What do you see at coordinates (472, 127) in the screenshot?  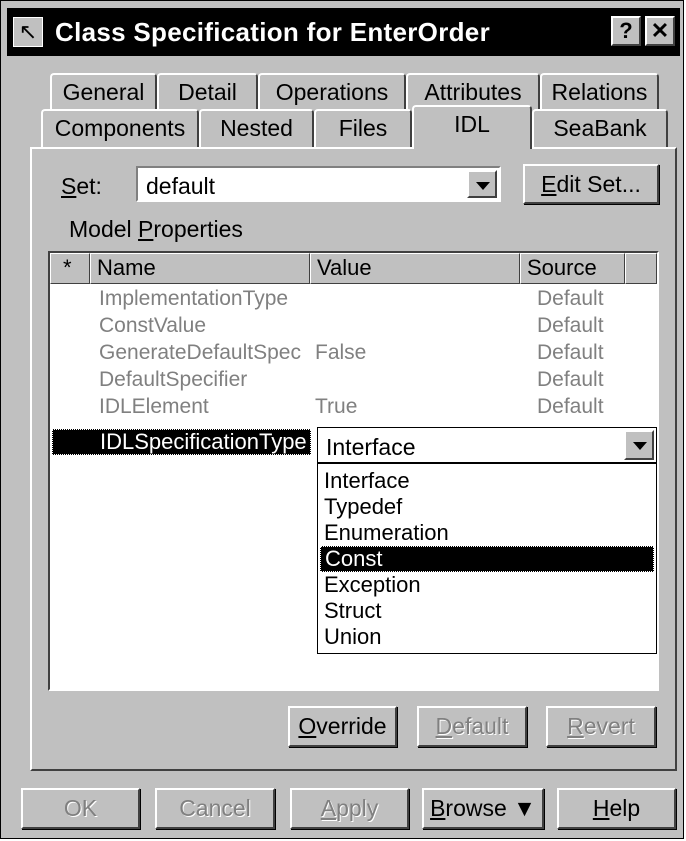 I see `tab-idl: IDL` at bounding box center [472, 127].